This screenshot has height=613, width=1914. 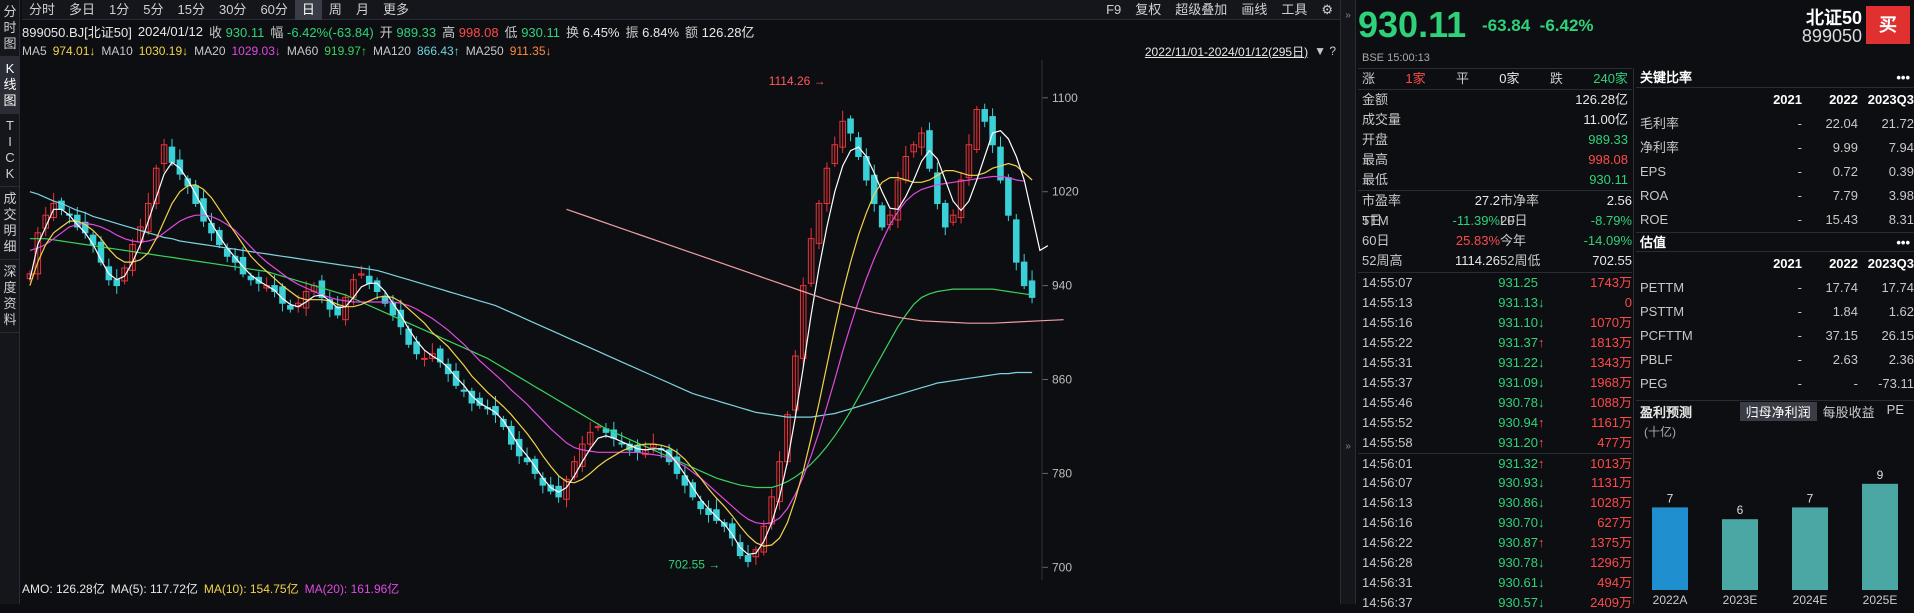 I want to click on tick-row: 14:55:37 931.09 ↓ 1968万, so click(x=1495, y=383).